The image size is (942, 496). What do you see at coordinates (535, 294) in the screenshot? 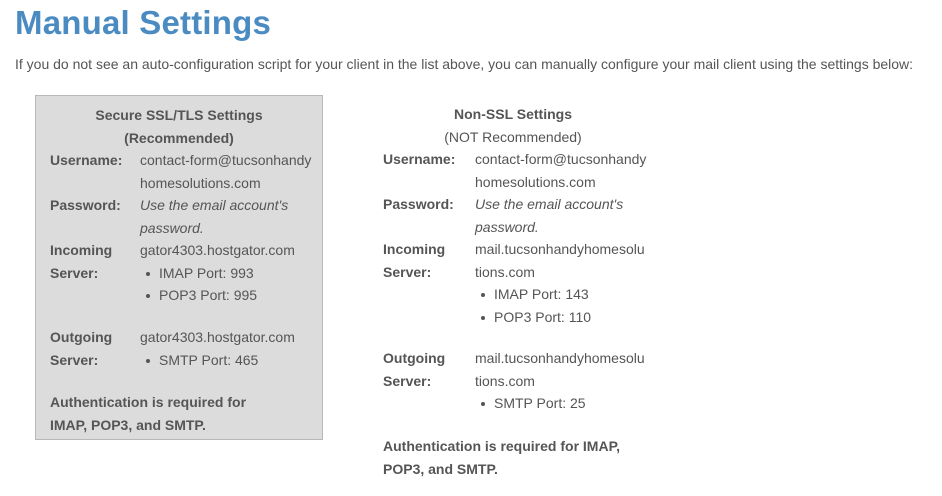
I see `nonssl-imap-port: IMAP Port: 143` at bounding box center [535, 294].